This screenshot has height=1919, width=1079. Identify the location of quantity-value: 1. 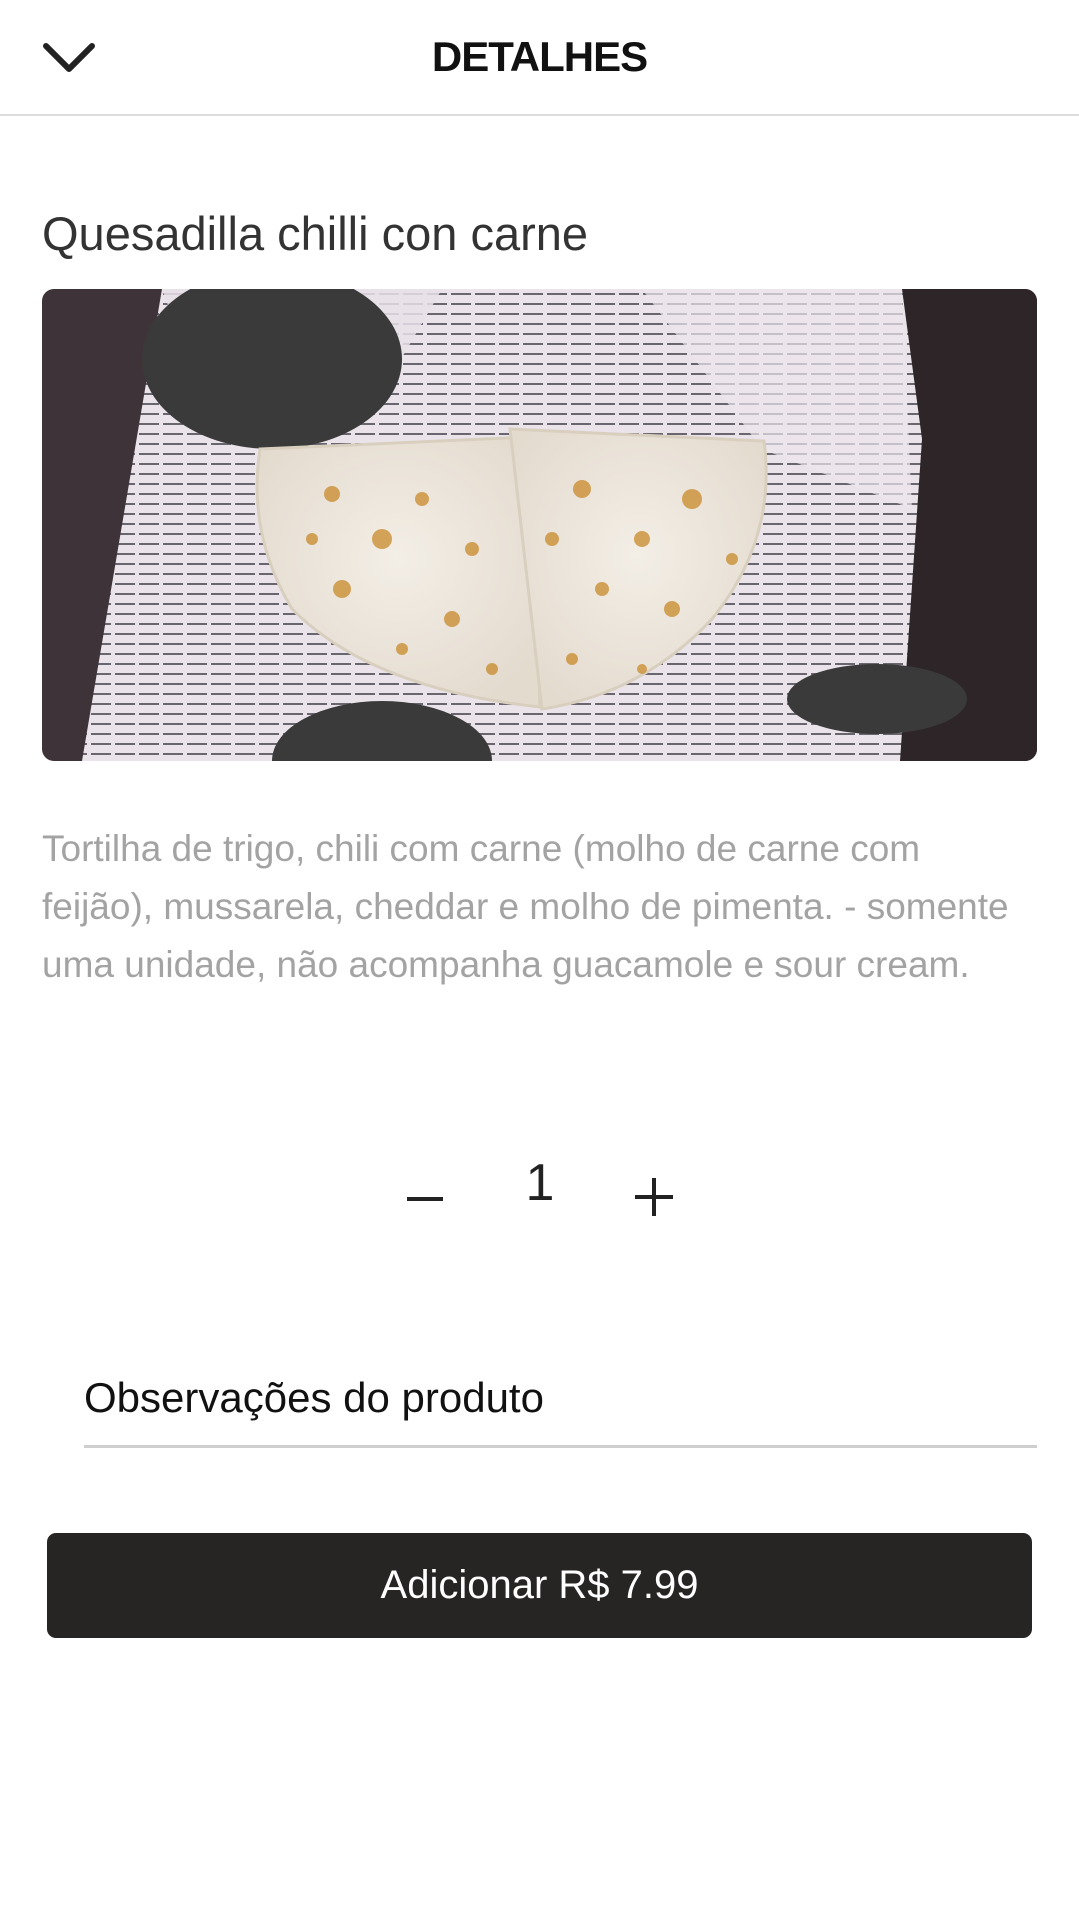
(540, 1183).